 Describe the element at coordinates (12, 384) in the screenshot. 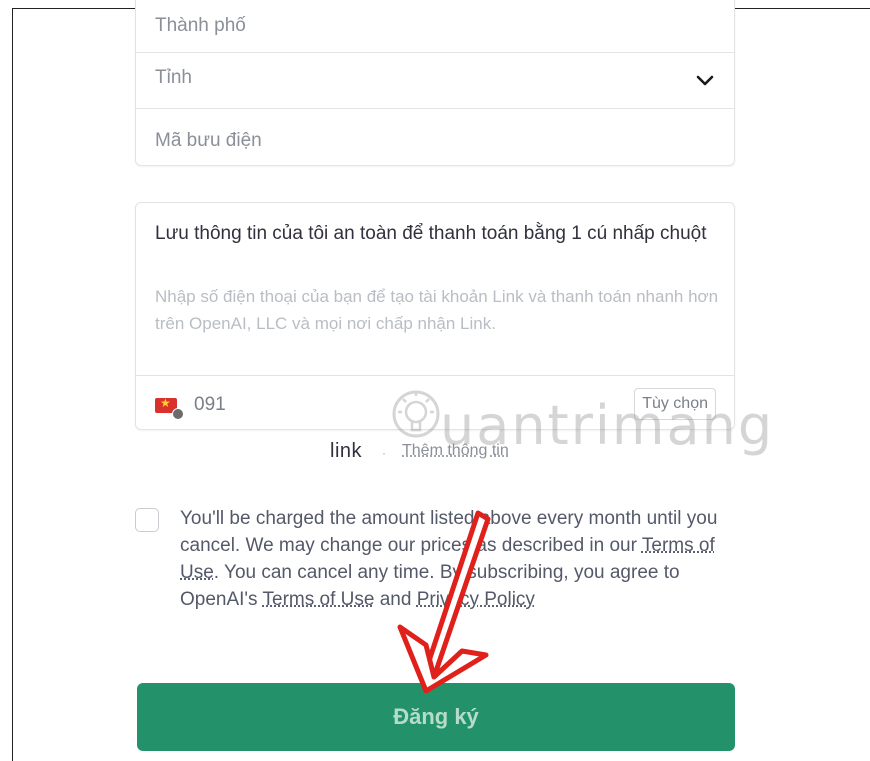

I see `window-left-border` at that location.